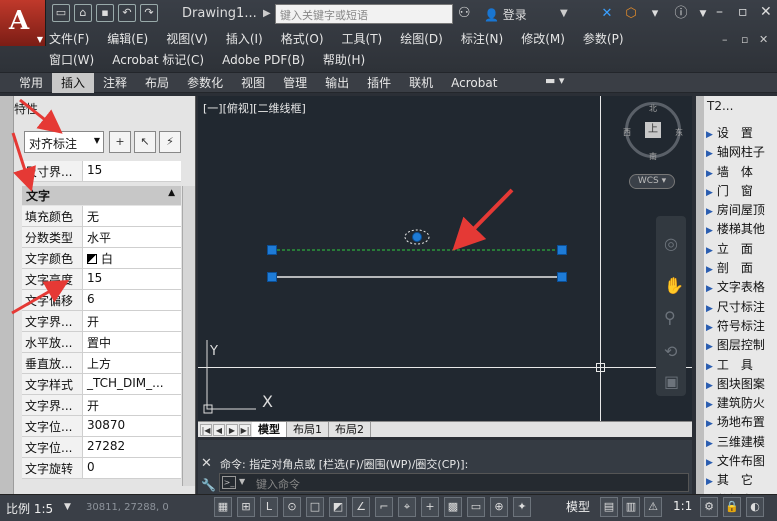  I want to click on zoom-icon: ⚲, so click(670, 317).